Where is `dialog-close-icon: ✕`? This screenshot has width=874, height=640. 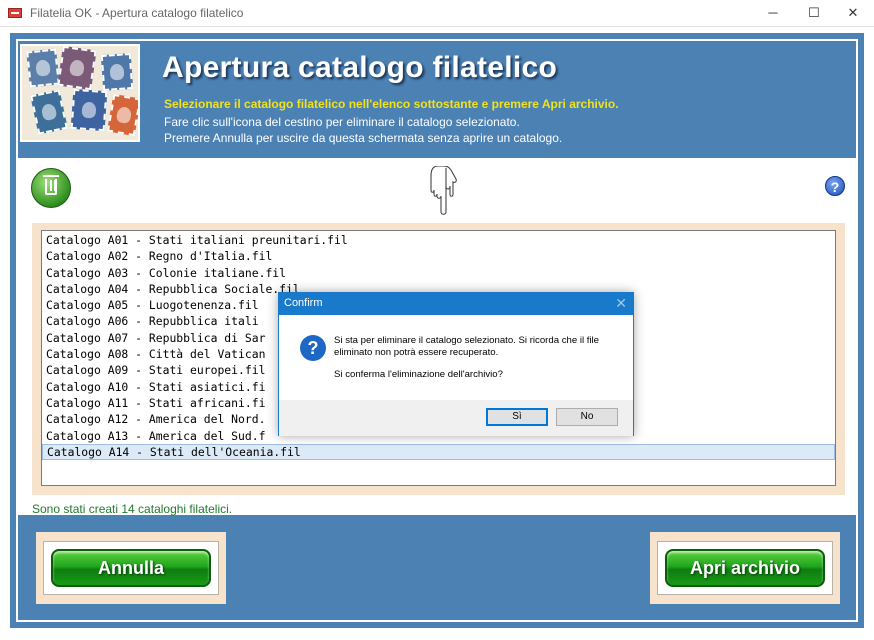
dialog-close-icon: ✕ is located at coordinates (621, 303).